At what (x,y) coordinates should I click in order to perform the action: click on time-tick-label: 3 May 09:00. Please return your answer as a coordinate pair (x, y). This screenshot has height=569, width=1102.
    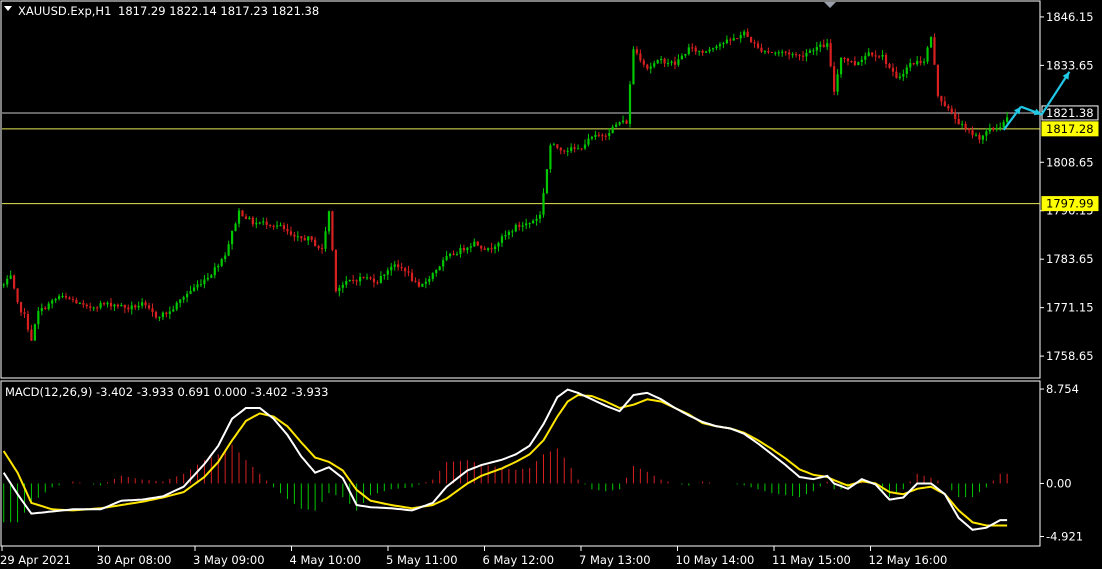
    Looking at the image, I should click on (229, 560).